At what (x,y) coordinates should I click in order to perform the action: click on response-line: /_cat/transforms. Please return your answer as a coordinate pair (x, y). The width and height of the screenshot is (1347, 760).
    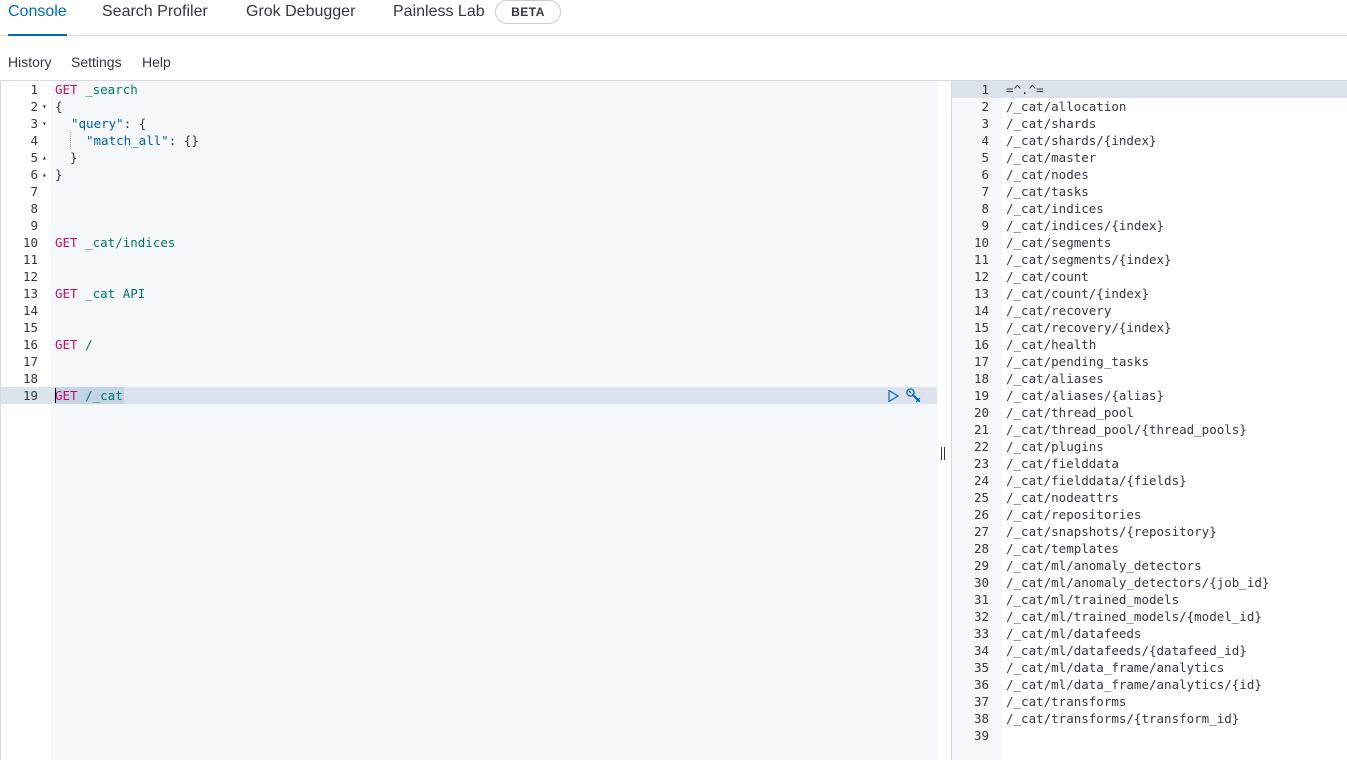
    Looking at the image, I should click on (1066, 701).